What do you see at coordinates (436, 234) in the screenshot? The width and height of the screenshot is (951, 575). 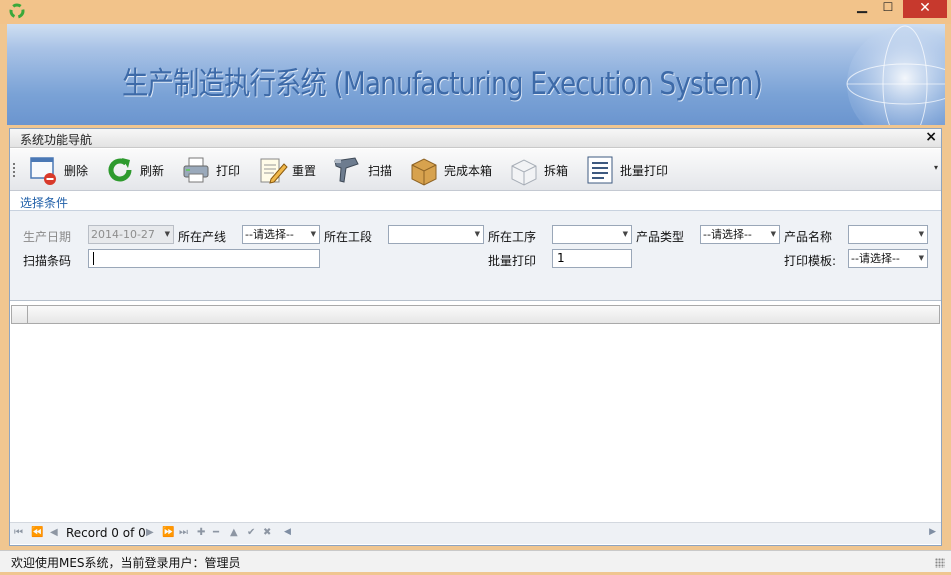 I see `work-section-select: ▼` at bounding box center [436, 234].